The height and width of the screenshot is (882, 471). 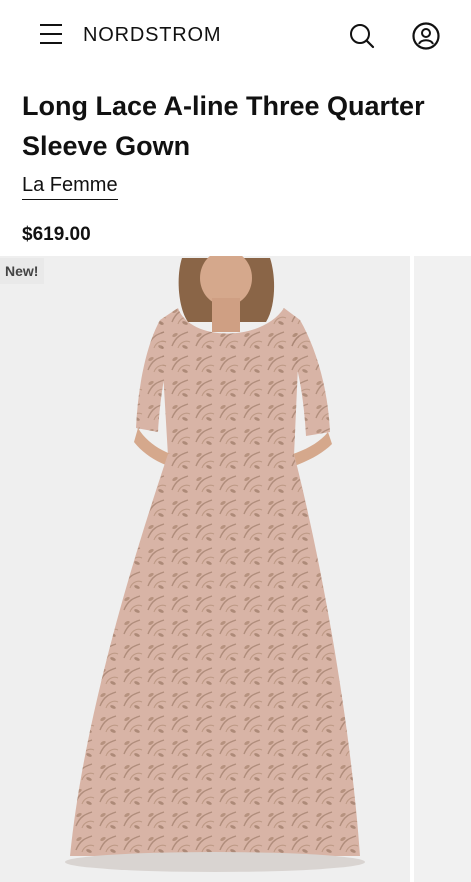 What do you see at coordinates (70, 187) in the screenshot?
I see `brand-link: La Femme` at bounding box center [70, 187].